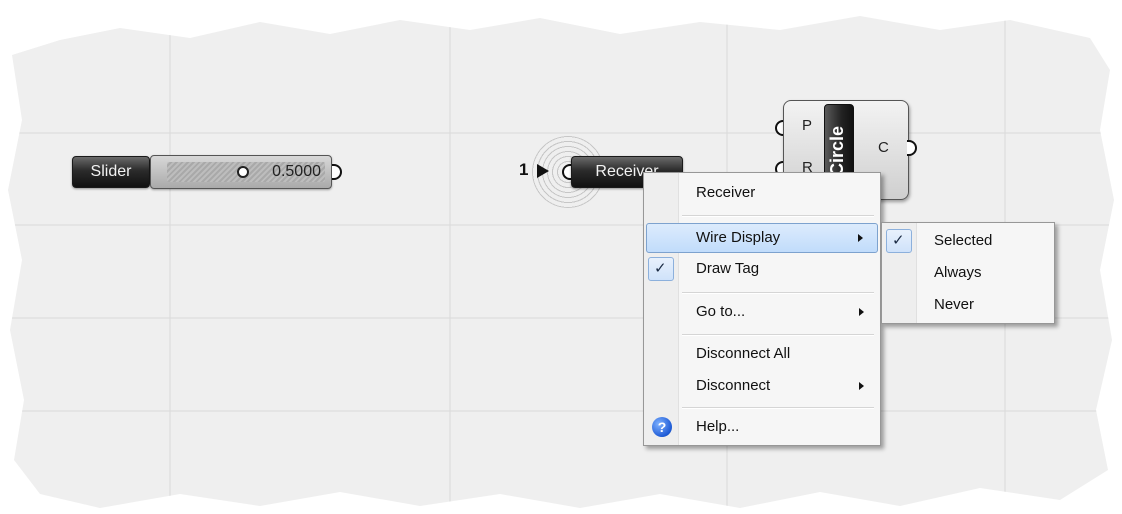 Image resolution: width=1122 pixels, height=514 pixels. What do you see at coordinates (807, 125) in the screenshot?
I see `circle-input-p: P` at bounding box center [807, 125].